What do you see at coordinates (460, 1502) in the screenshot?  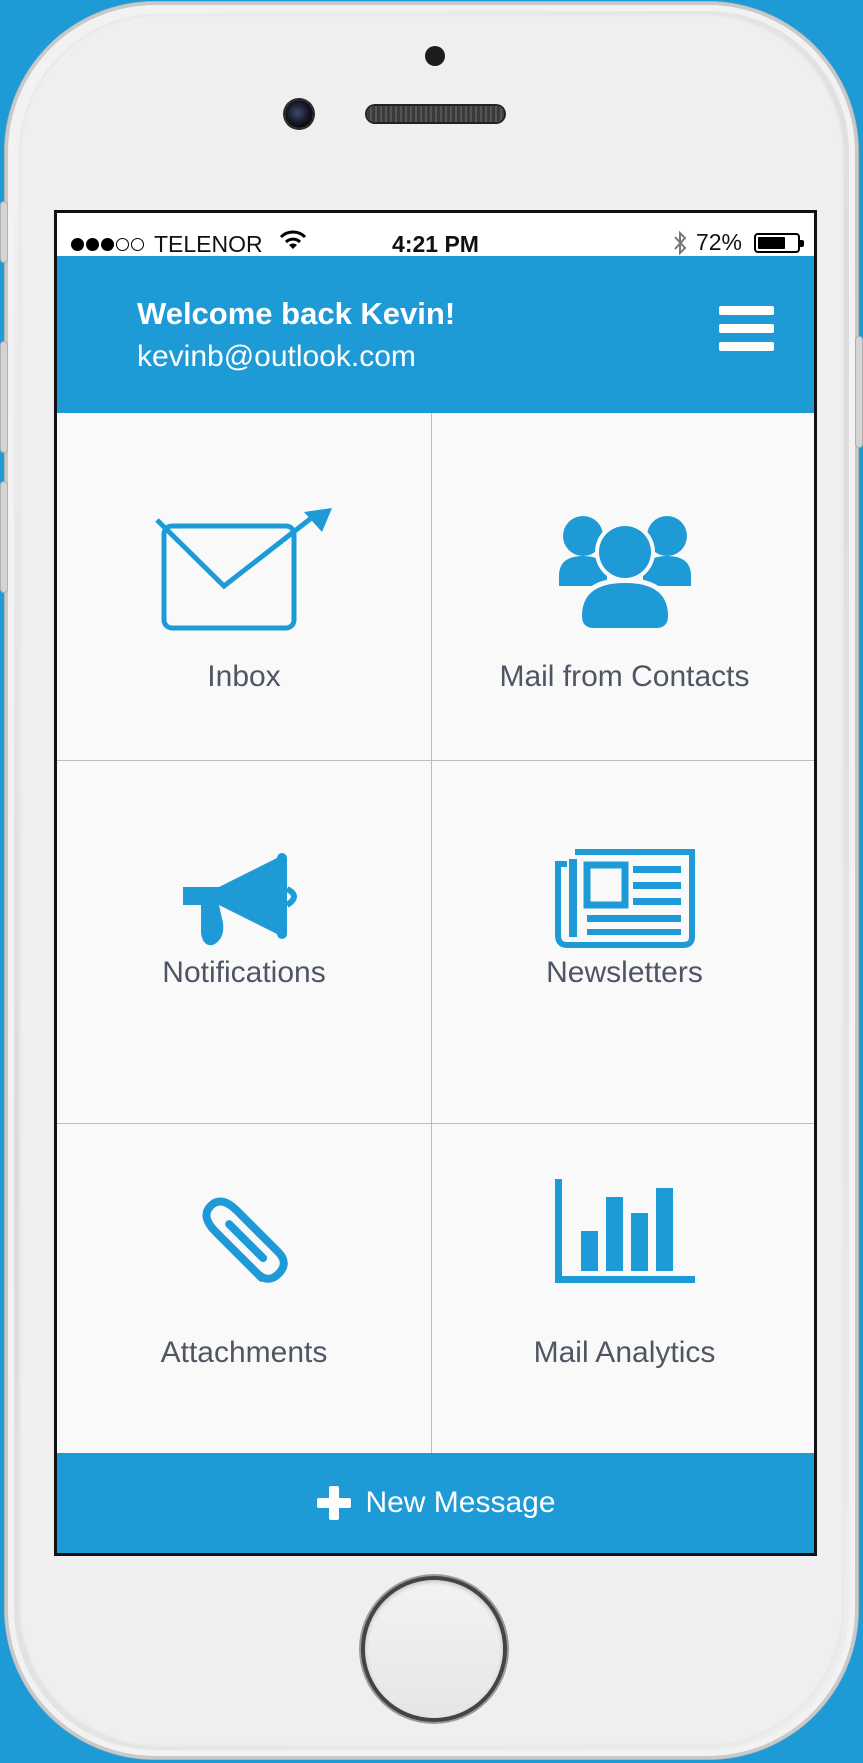 I see `new-message-label: New Message` at bounding box center [460, 1502].